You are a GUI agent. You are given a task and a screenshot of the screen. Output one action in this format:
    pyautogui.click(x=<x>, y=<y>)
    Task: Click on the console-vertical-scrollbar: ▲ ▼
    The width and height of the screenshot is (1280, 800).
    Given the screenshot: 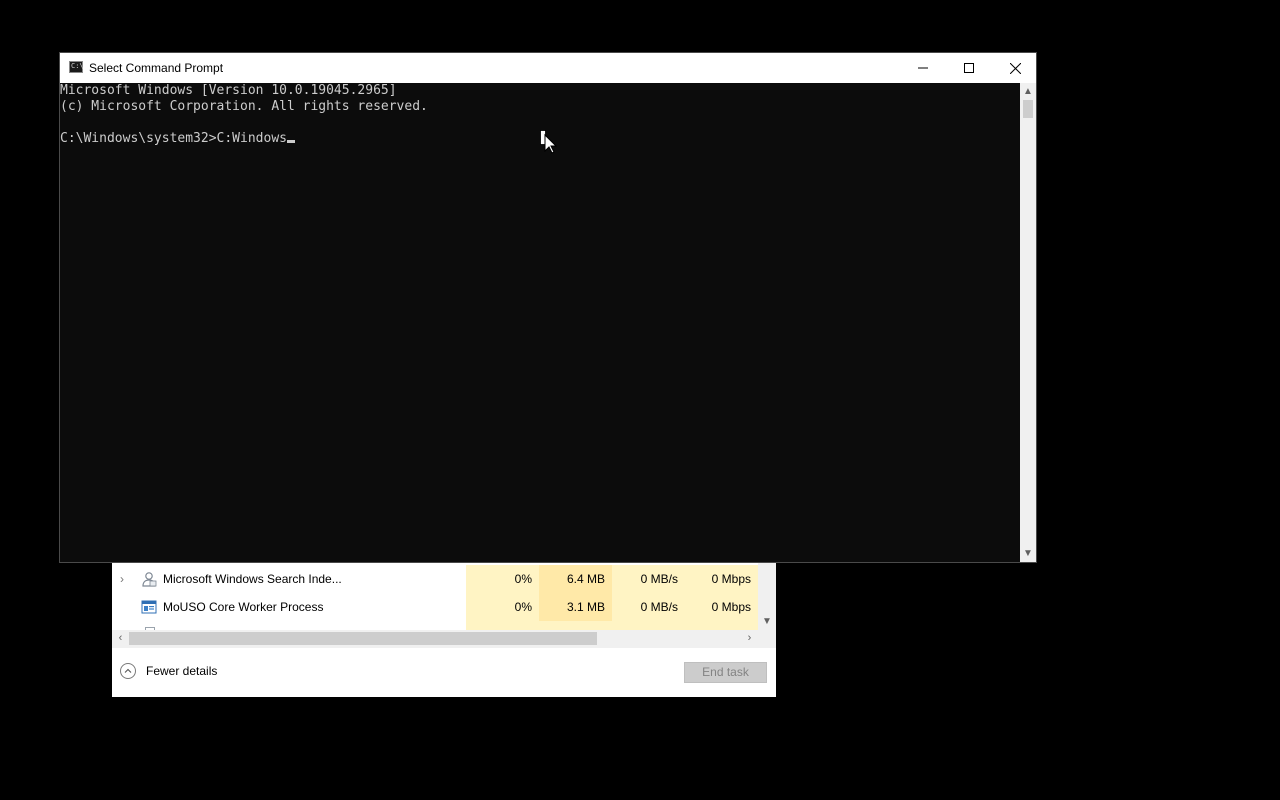 What is the action you would take?
    pyautogui.click(x=1028, y=322)
    